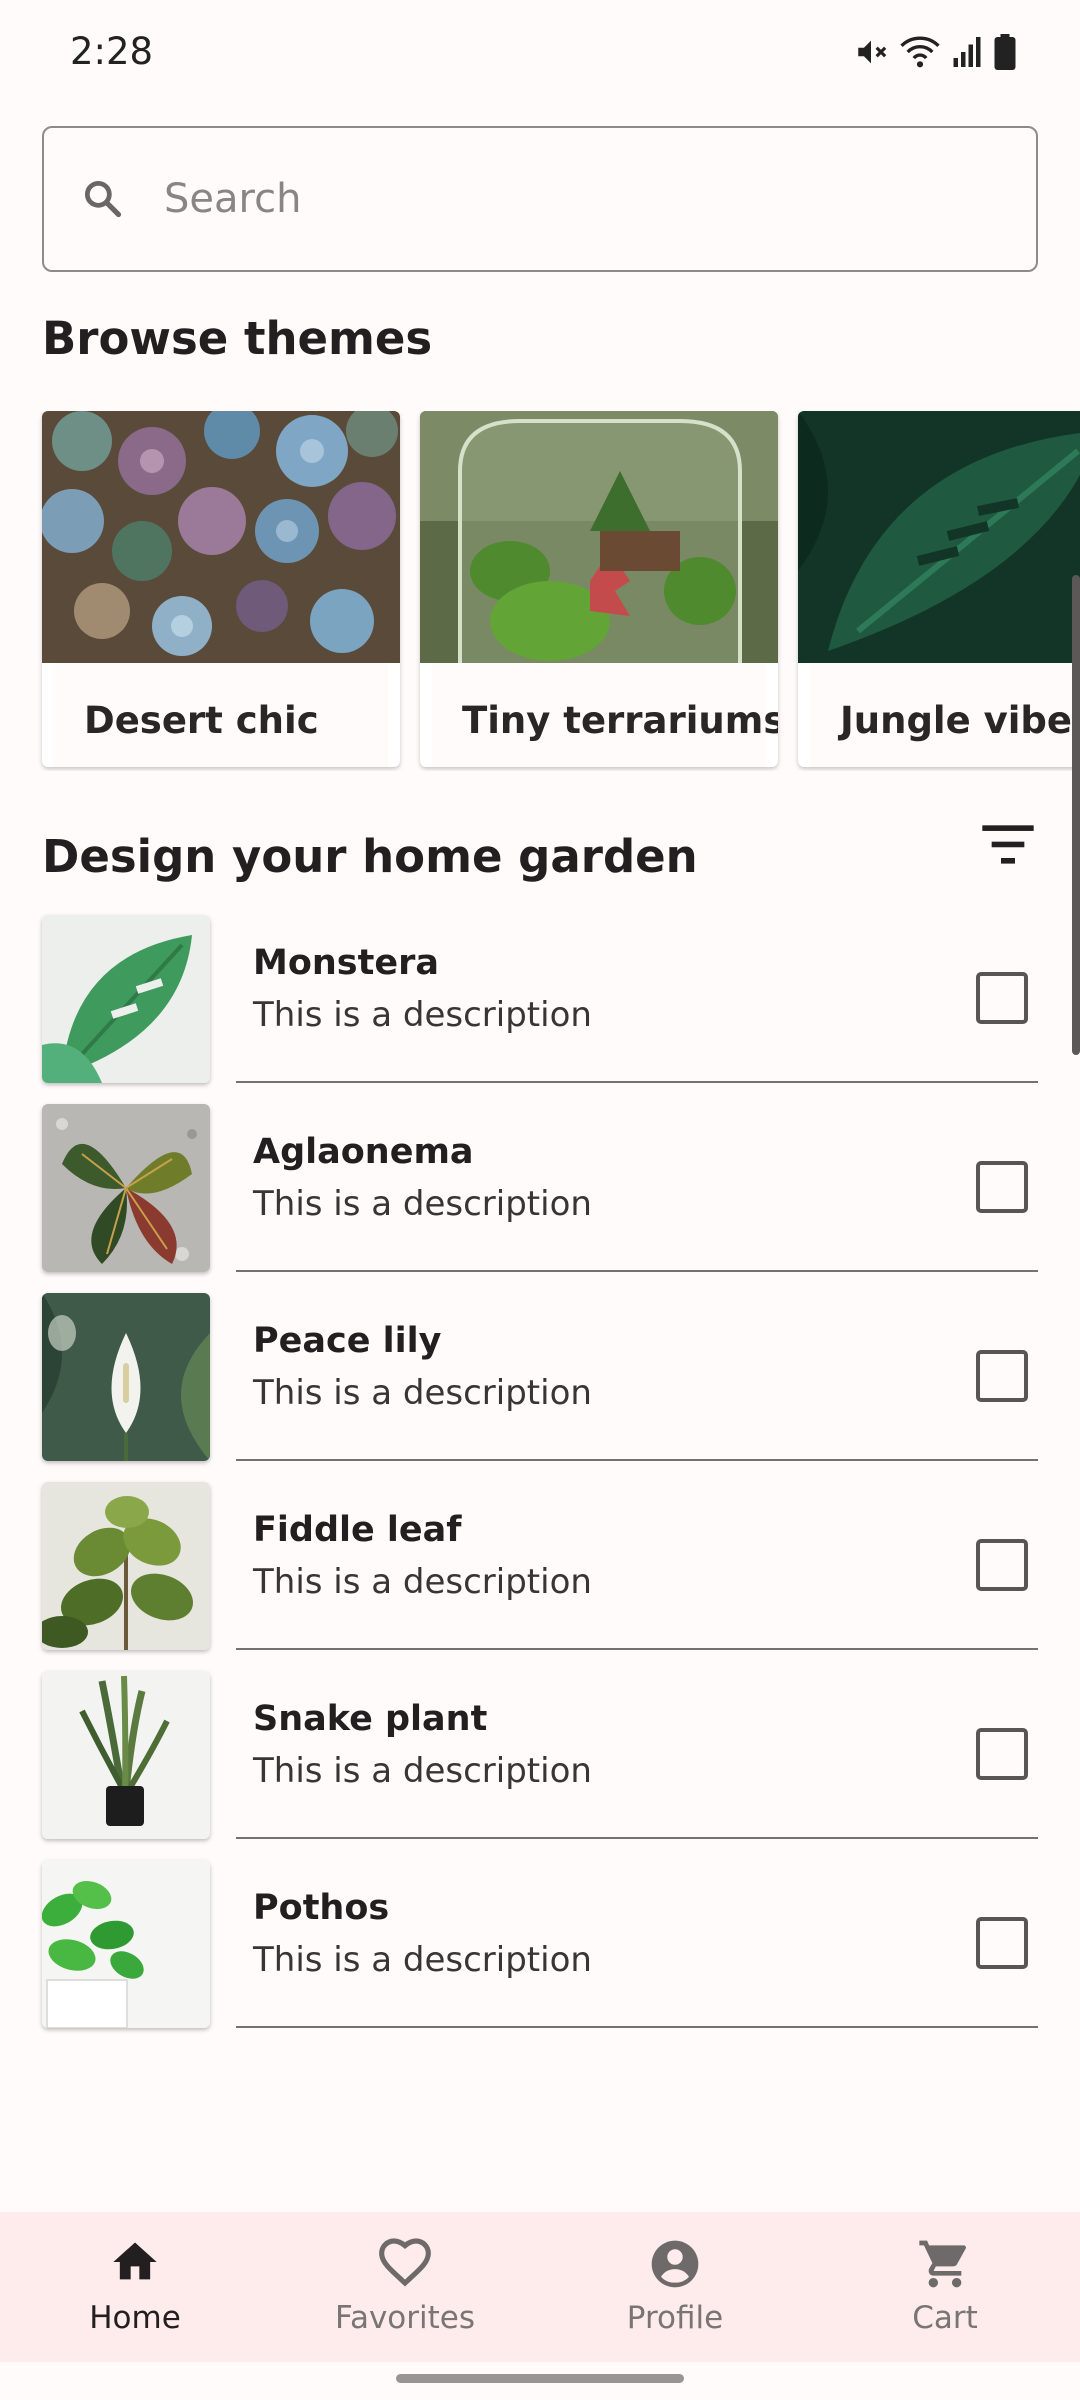 This screenshot has width=1080, height=2400. Describe the element at coordinates (126, 1188) in the screenshot. I see `plant-image-aglaonema` at that location.